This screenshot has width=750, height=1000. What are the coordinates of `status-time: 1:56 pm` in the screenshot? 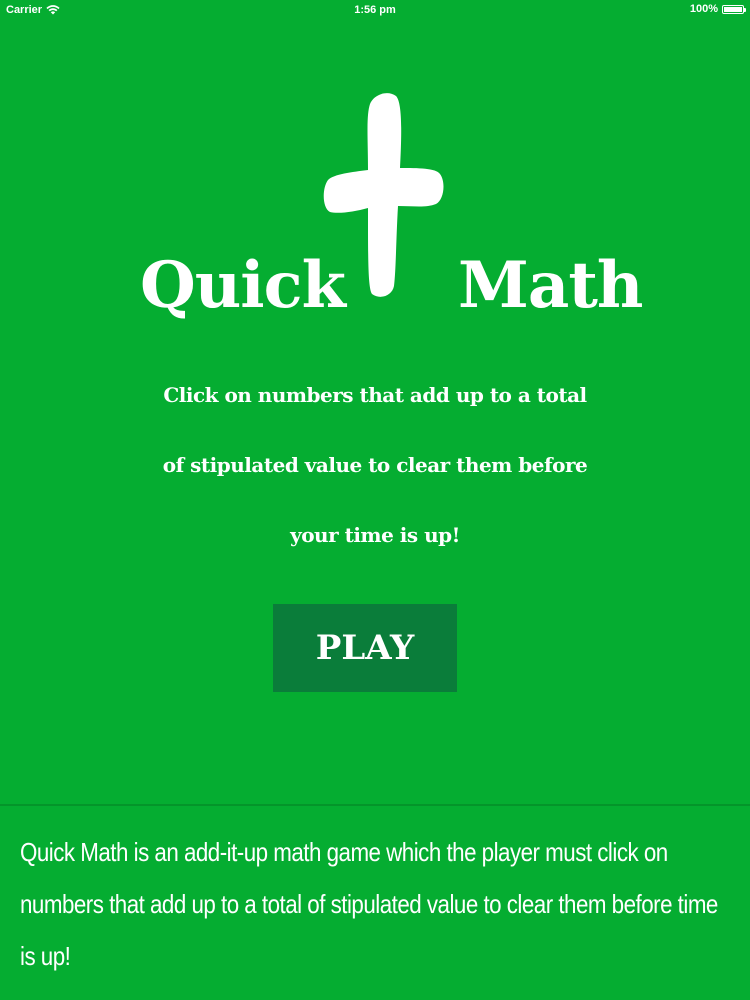 It's located at (375, 10).